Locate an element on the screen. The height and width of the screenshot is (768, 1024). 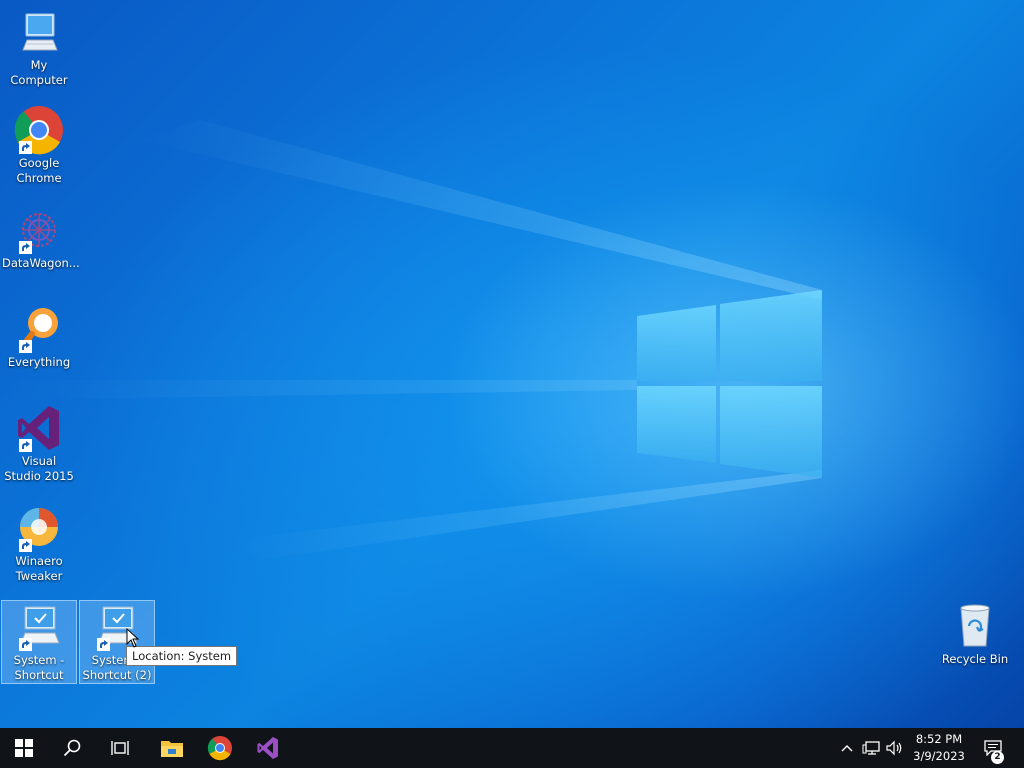
desktop-icon-system-shortcut: System - Shortcut is located at coordinates (39, 642).